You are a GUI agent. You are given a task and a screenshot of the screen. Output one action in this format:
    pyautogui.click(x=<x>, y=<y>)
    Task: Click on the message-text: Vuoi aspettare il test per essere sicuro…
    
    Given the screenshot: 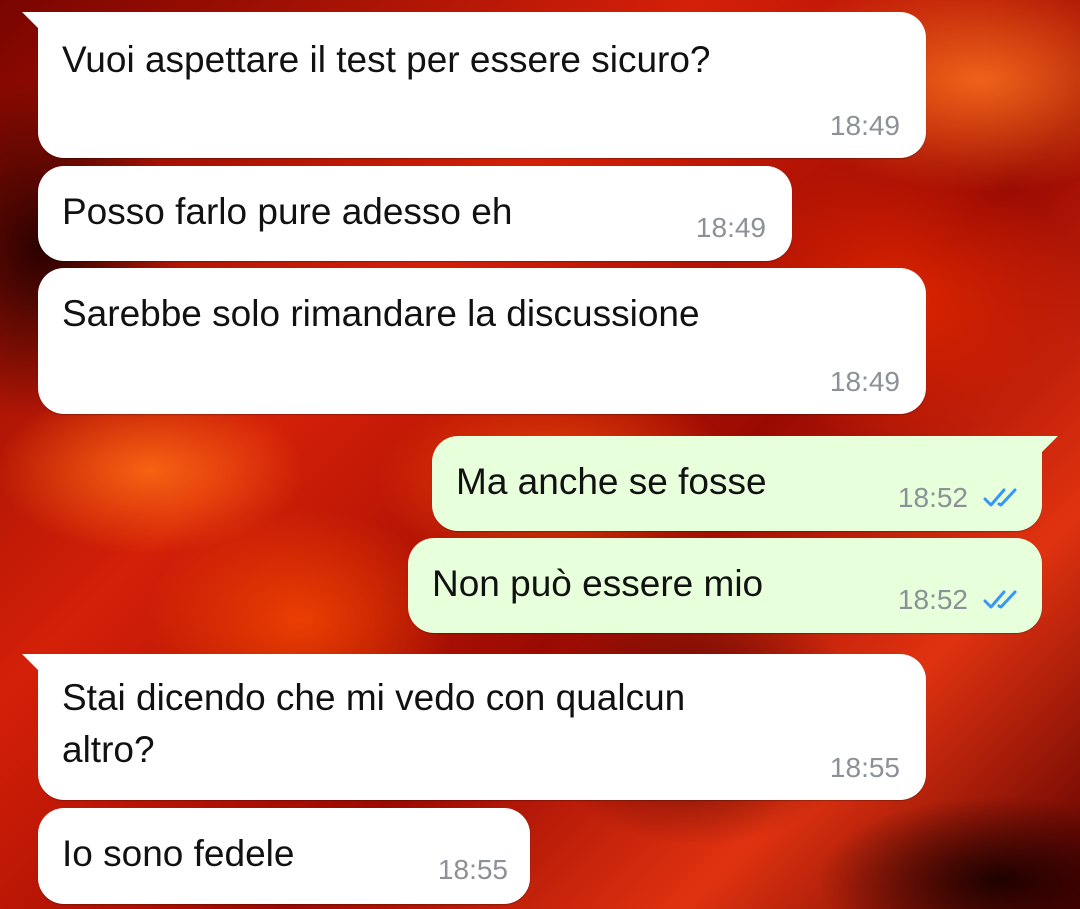 What is the action you would take?
    pyautogui.click(x=386, y=59)
    